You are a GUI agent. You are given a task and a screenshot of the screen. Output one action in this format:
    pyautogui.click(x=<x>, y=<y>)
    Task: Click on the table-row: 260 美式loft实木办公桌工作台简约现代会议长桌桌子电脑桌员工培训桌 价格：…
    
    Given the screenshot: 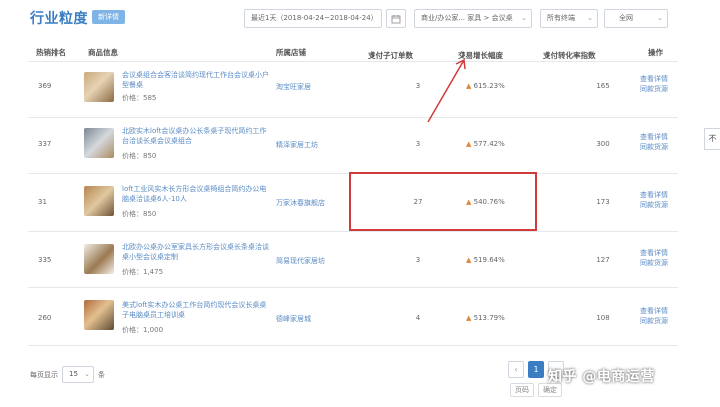 What is the action you would take?
    pyautogui.click(x=353, y=317)
    